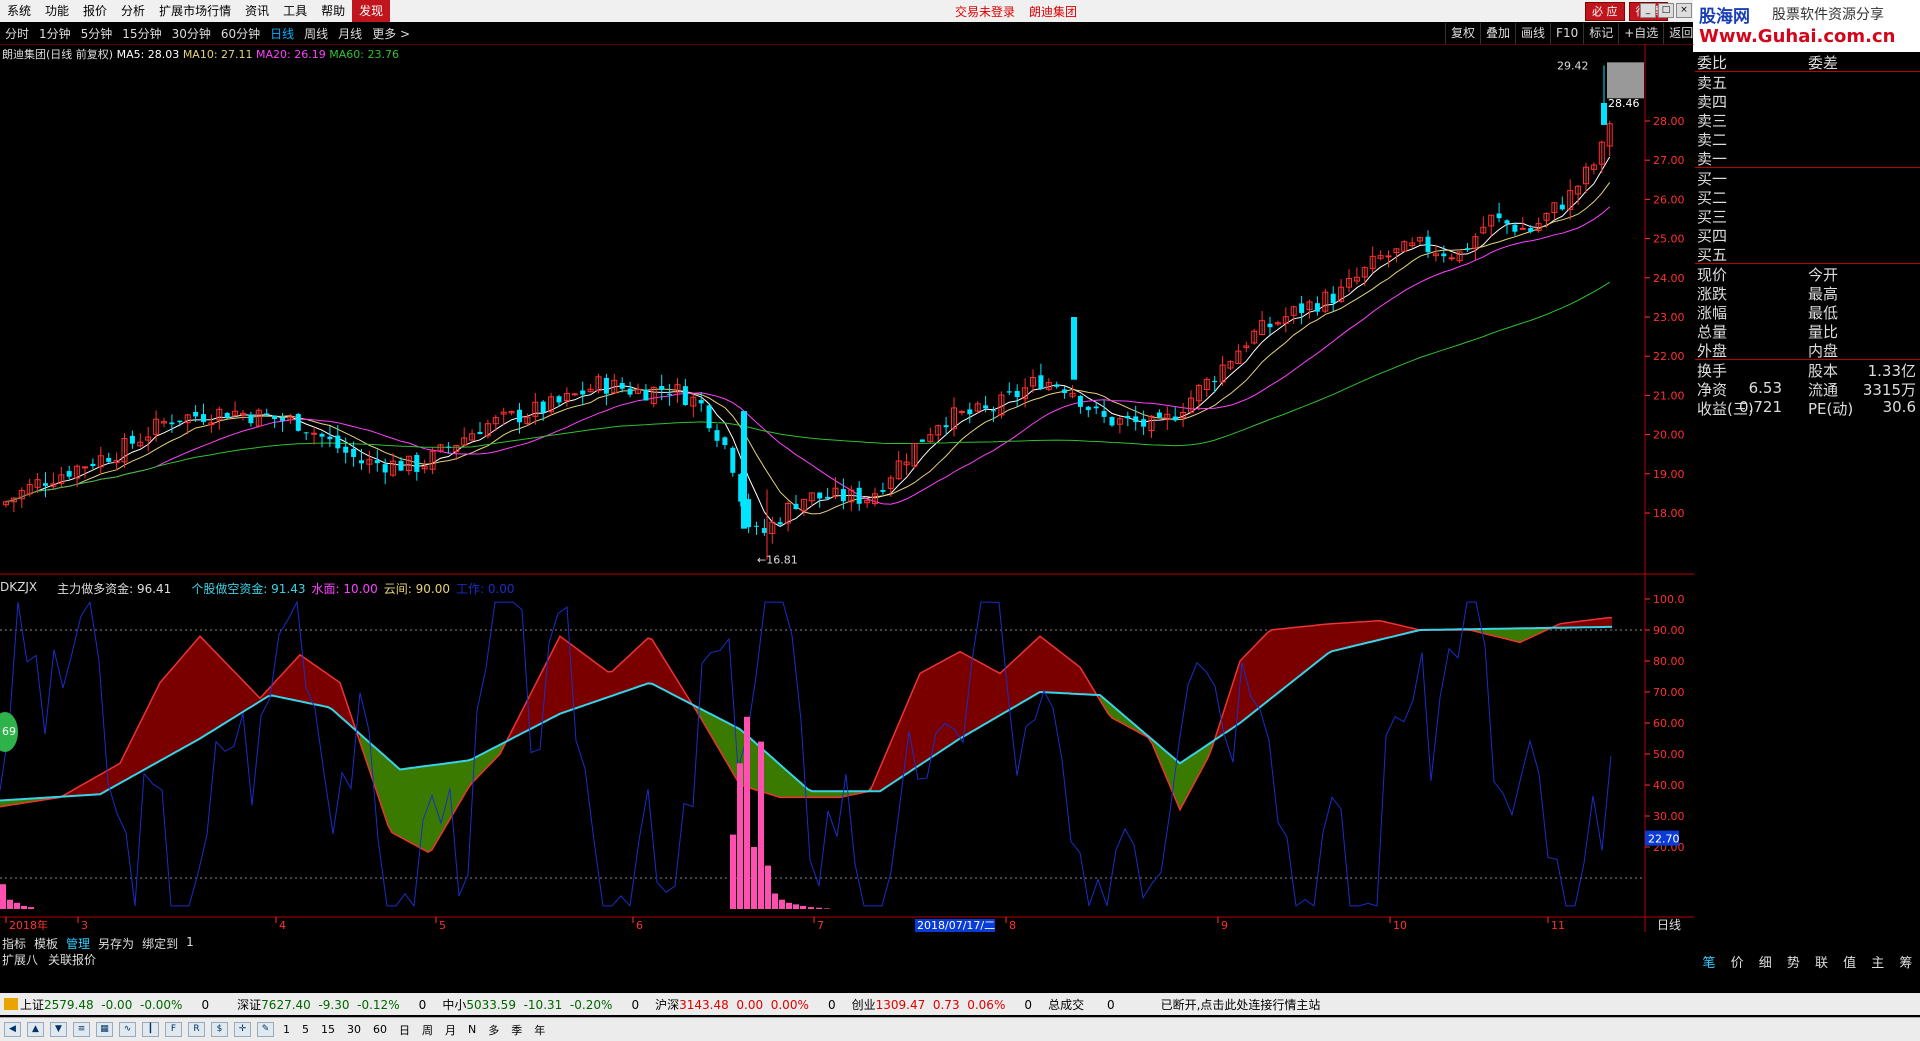 The height and width of the screenshot is (1041, 1920). What do you see at coordinates (350, 33) in the screenshot?
I see `tf-monthly: 月线` at bounding box center [350, 33].